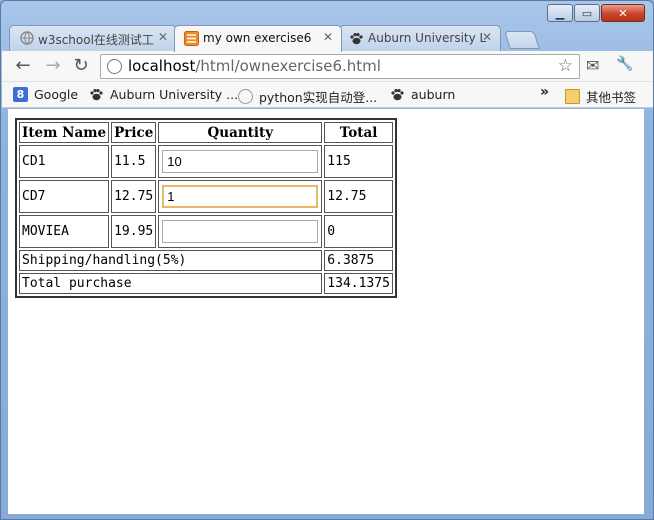  Describe the element at coordinates (191, 38) in the screenshot. I see `html-icon` at that location.